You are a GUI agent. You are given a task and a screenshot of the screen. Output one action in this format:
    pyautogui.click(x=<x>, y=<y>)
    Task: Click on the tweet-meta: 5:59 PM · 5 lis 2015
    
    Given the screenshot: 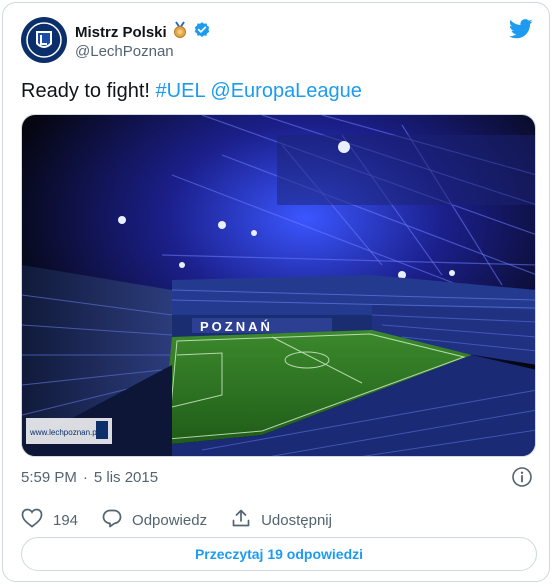 What is the action you would take?
    pyautogui.click(x=89, y=477)
    